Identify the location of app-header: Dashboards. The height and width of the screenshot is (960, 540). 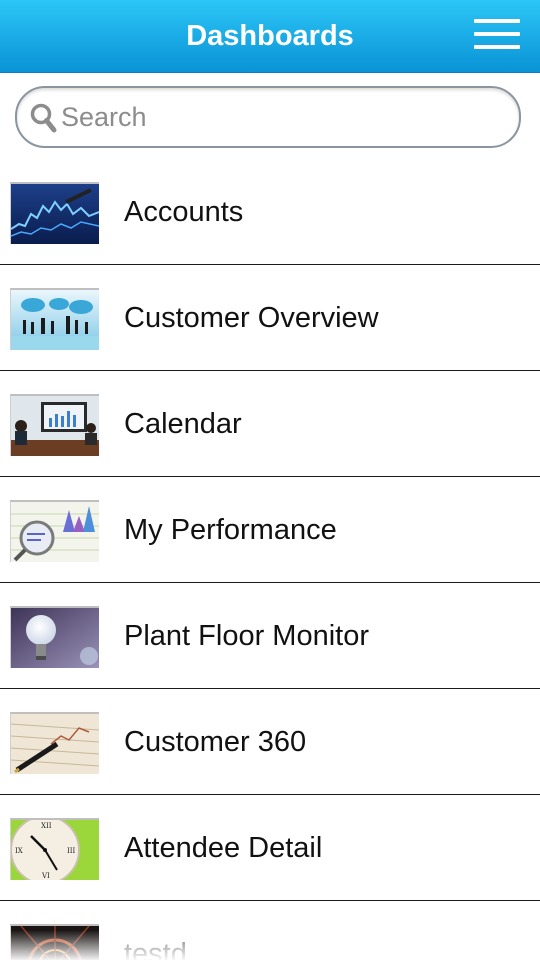
(270, 36).